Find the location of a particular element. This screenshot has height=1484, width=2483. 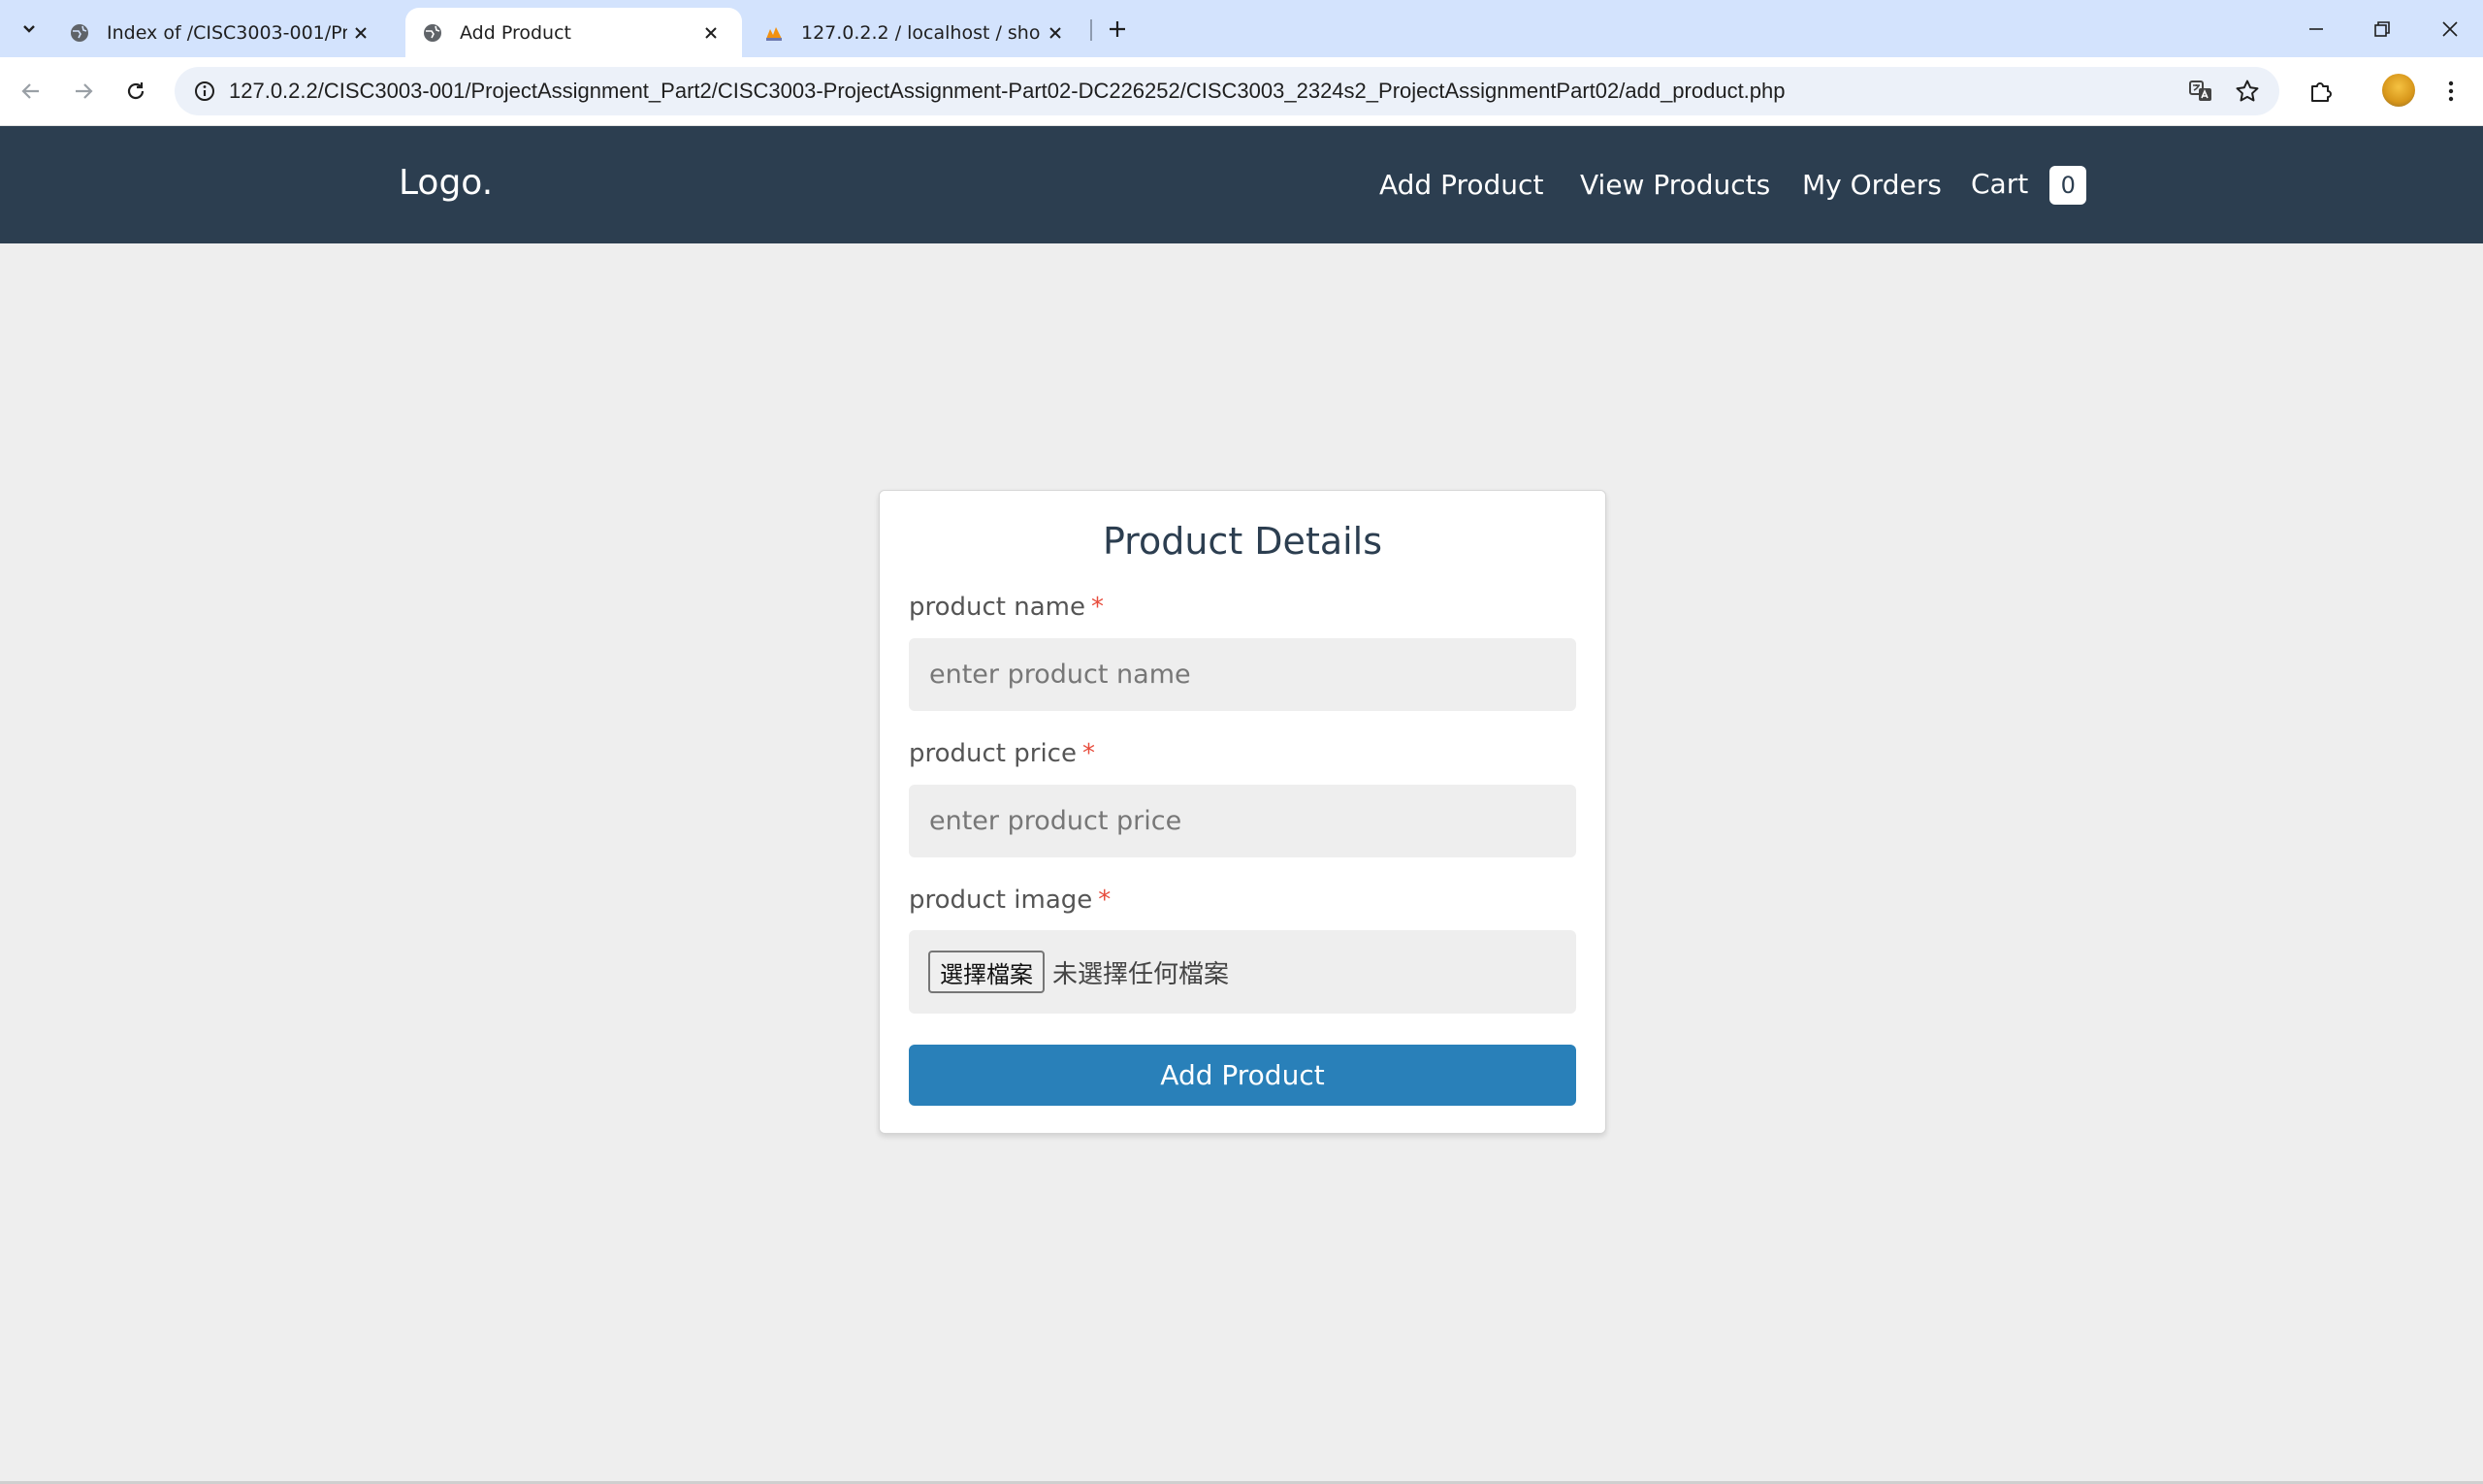

nav-cart: Cart 0 is located at coordinates (2029, 185).